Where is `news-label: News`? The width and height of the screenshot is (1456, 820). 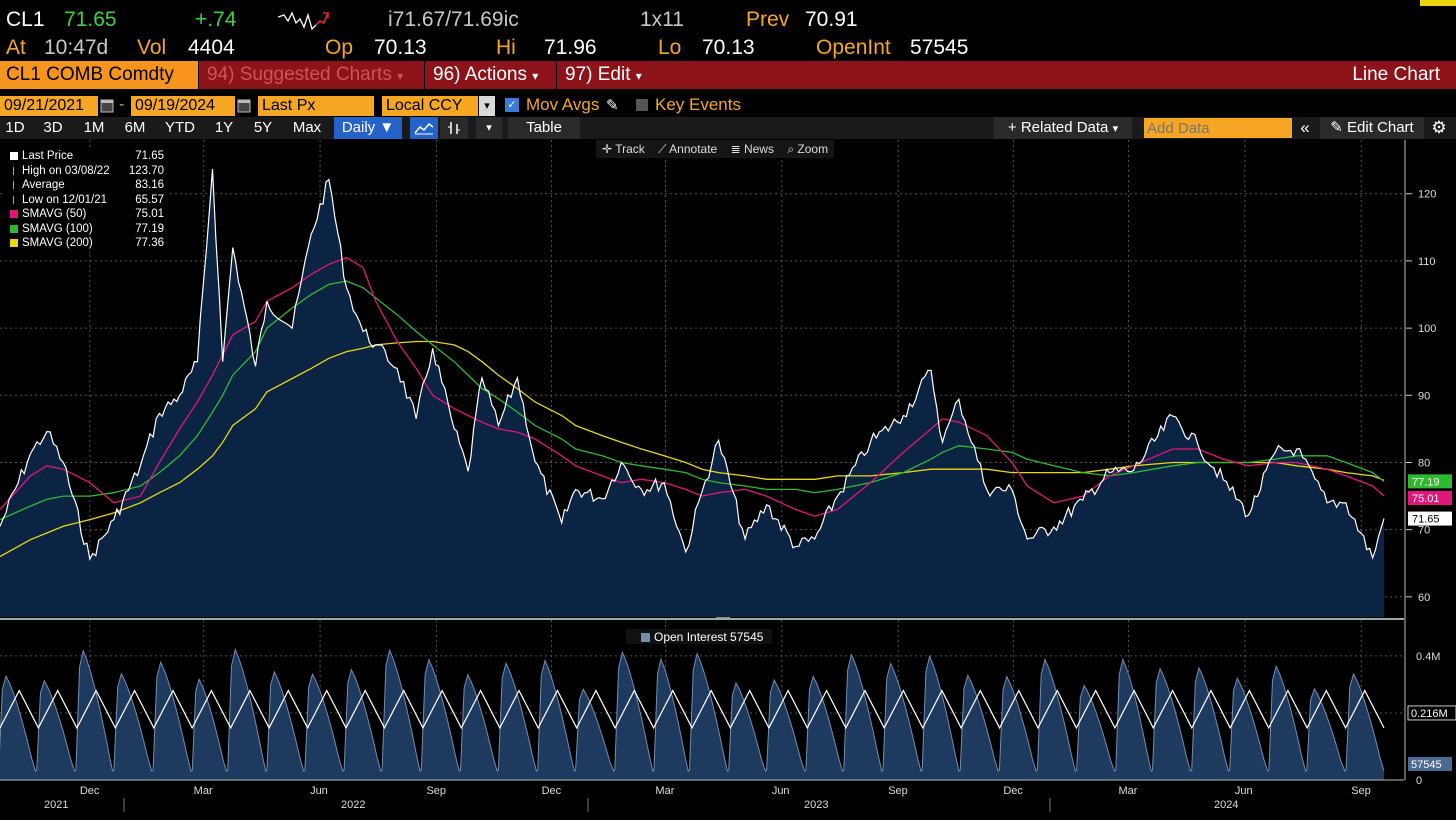
news-label: News is located at coordinates (758, 149).